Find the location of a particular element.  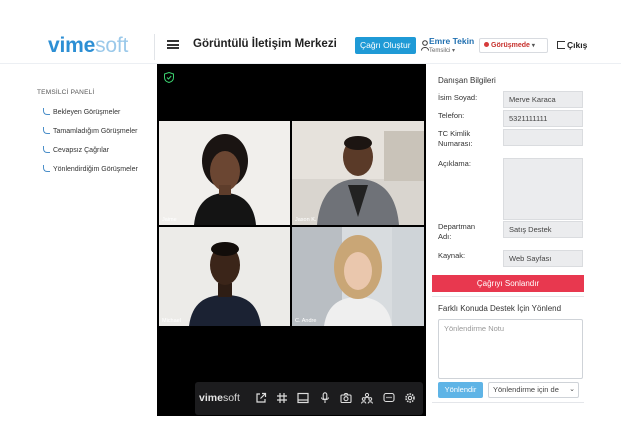

logout-label: Çıkış is located at coordinates (577, 45).